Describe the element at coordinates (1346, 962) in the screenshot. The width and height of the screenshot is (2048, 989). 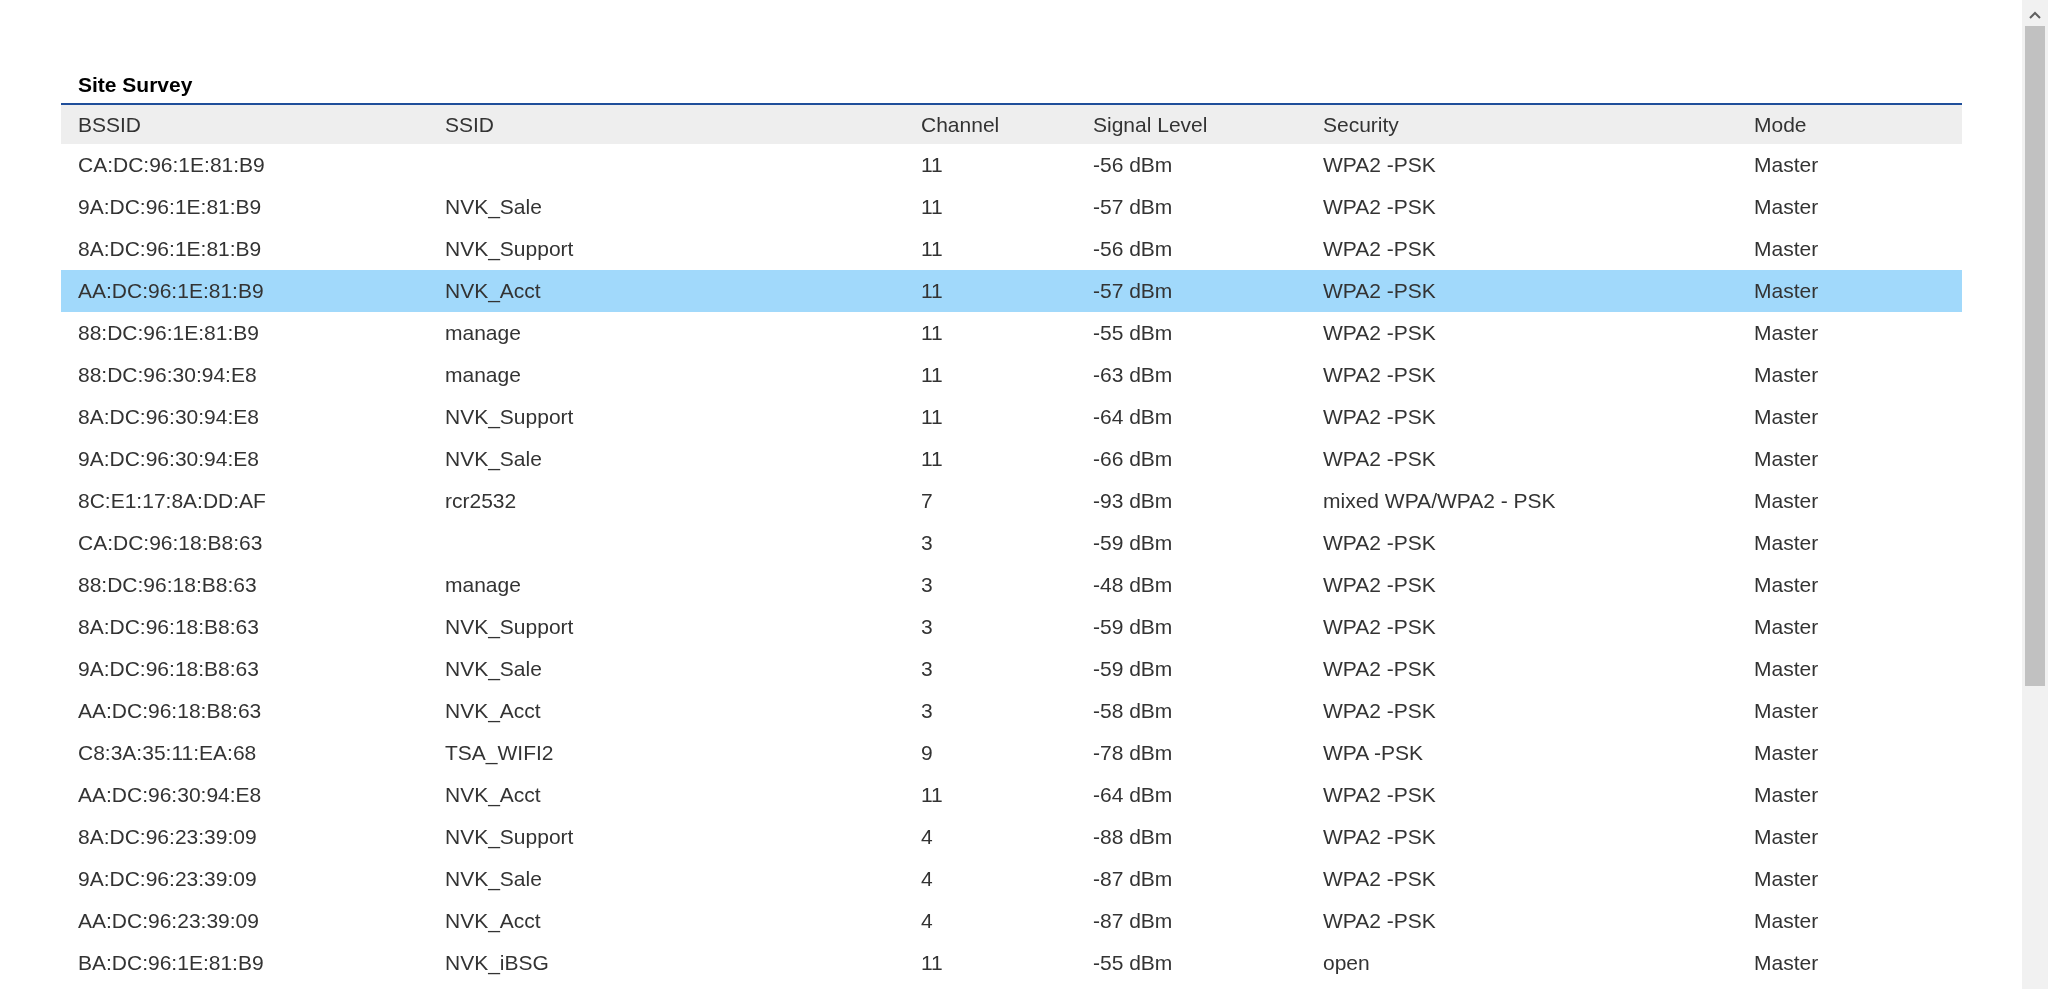
I see `table-cell: open` at that location.